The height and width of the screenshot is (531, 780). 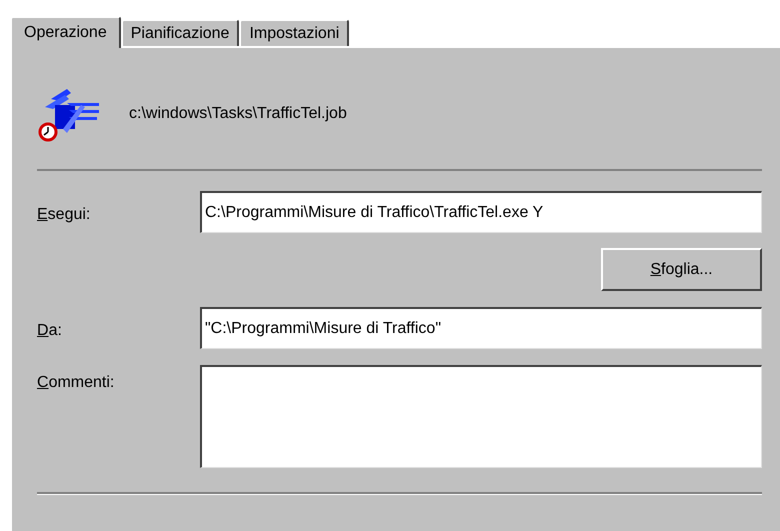 I want to click on text-field: "C:\Programmi\Misure di Traffico", so click(x=481, y=328).